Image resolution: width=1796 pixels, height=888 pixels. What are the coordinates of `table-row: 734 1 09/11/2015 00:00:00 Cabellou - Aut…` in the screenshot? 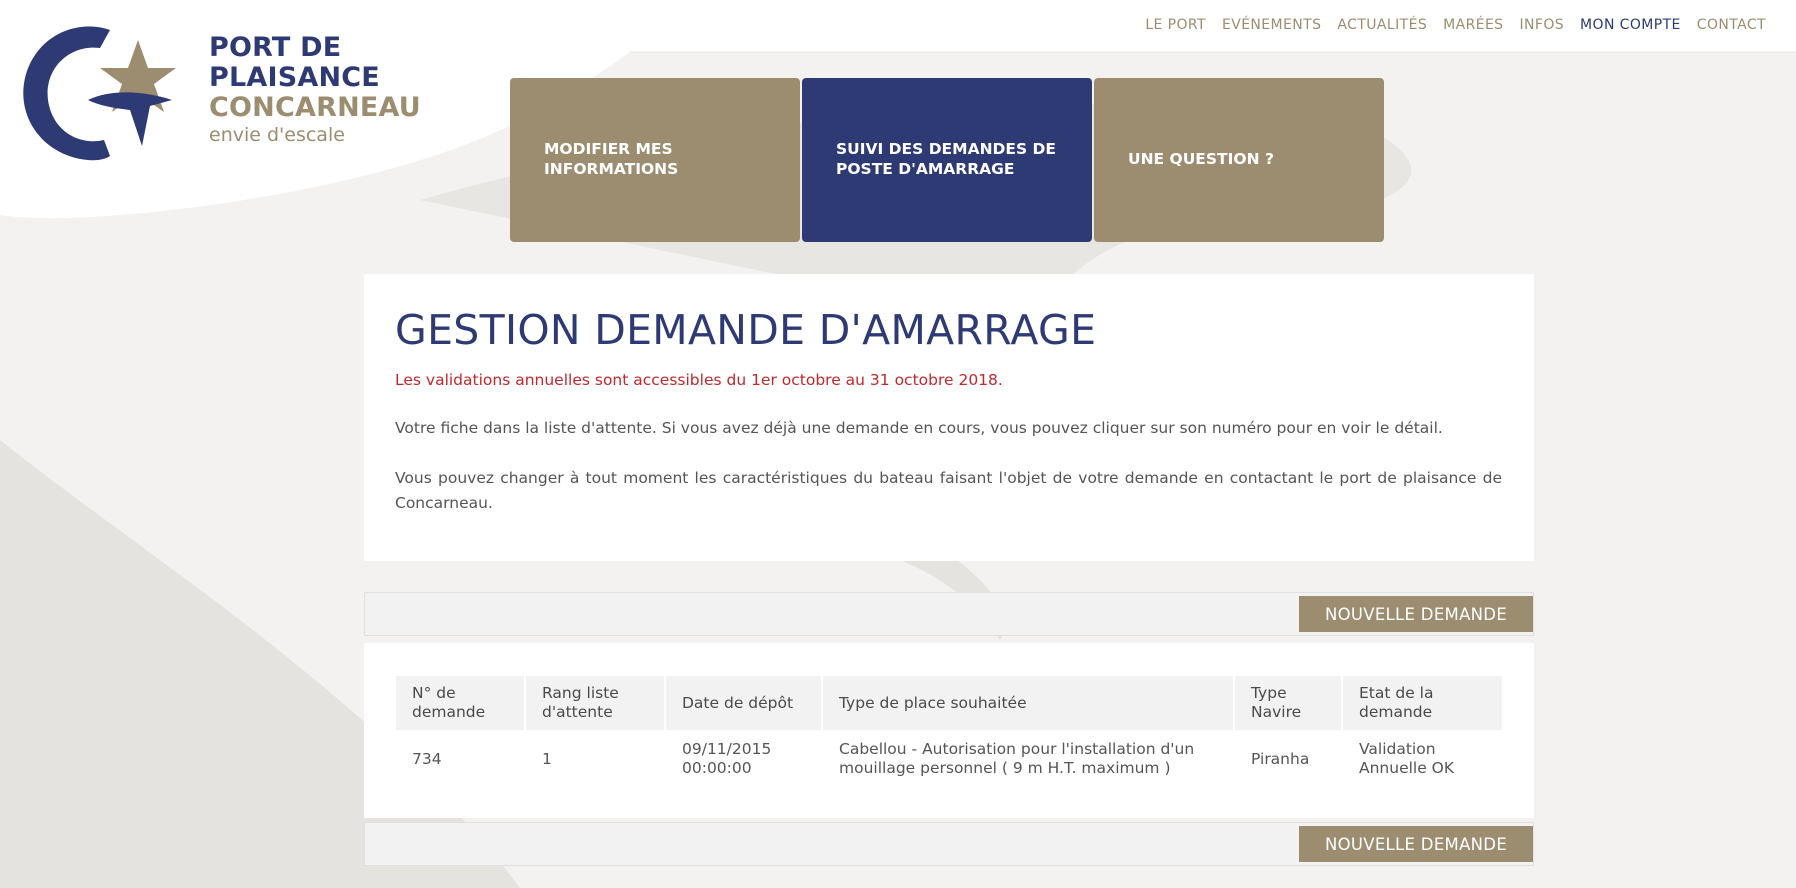 It's located at (949, 759).